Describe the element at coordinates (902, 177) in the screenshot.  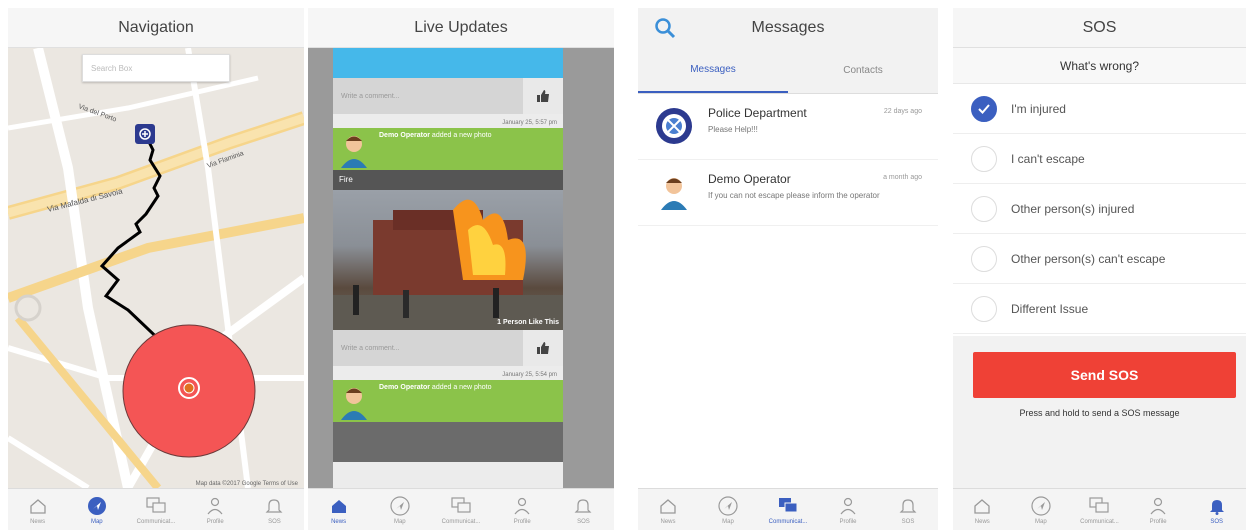
I see `message-time: a month ago` at that location.